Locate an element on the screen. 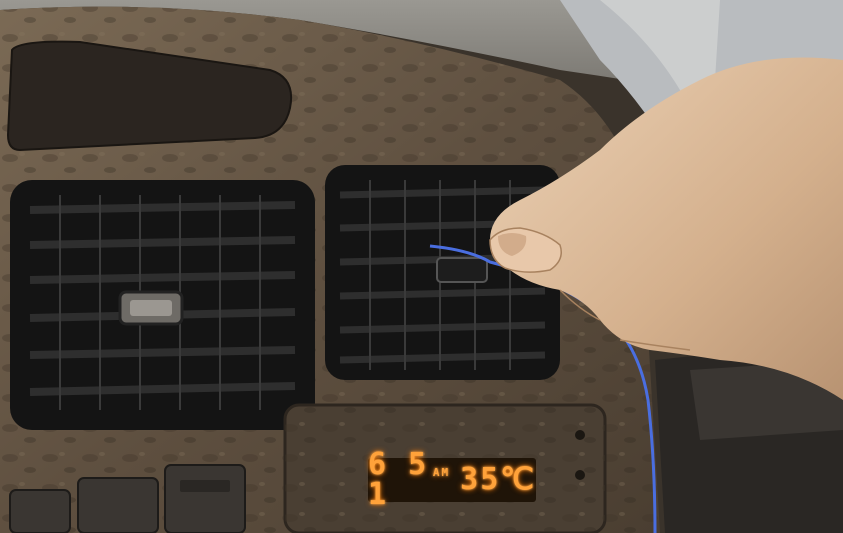  clock-meridiem: AM is located at coordinates (441, 472).